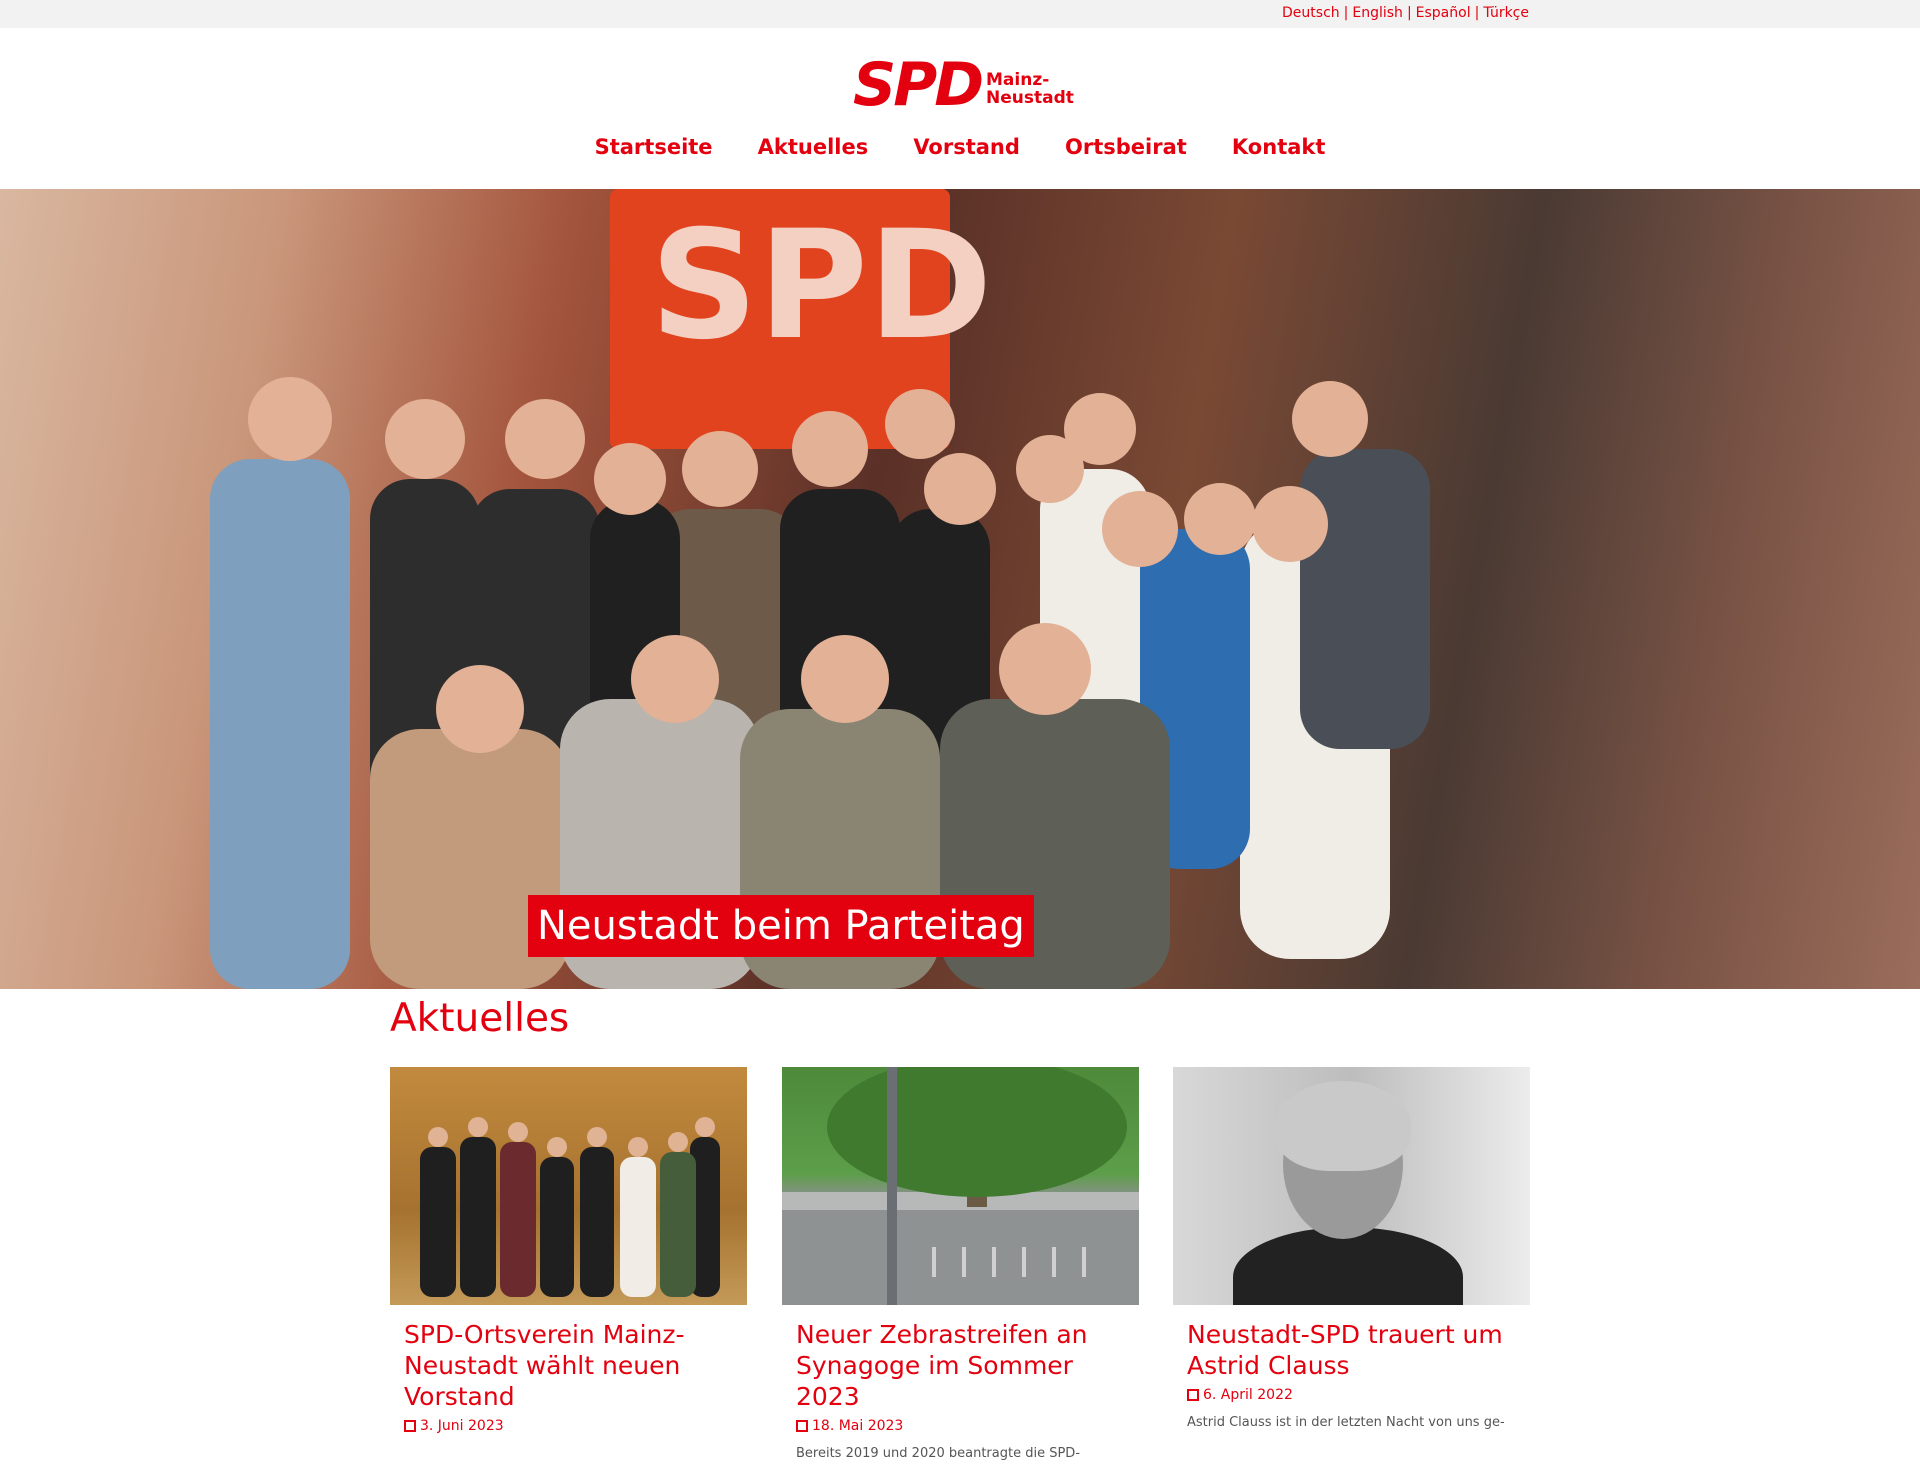 This screenshot has height=1464, width=1920. What do you see at coordinates (1351, 1395) in the screenshot?
I see `news-date: 6. April 2022` at bounding box center [1351, 1395].